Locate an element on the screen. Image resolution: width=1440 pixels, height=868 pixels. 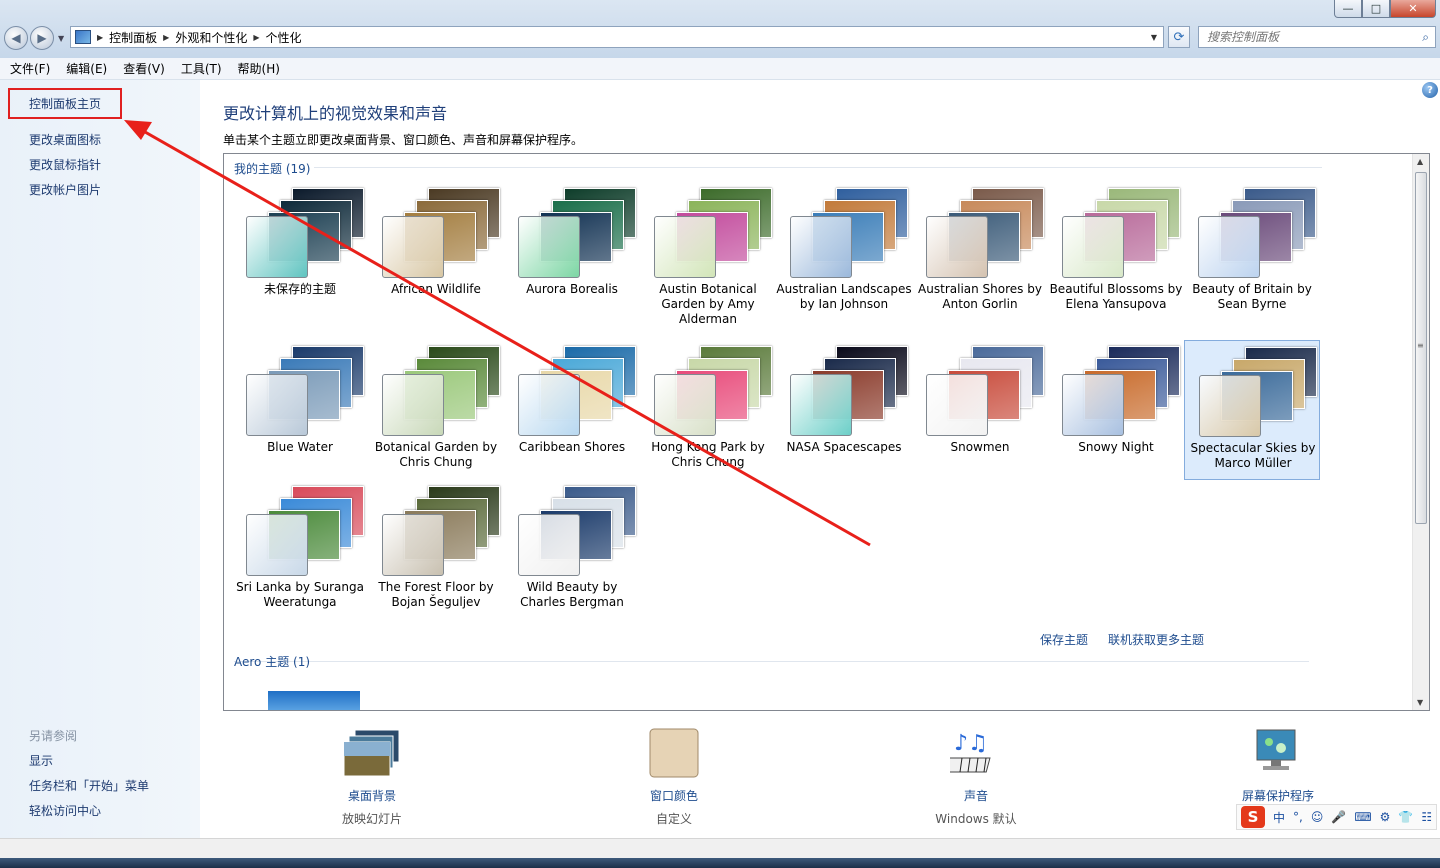
breadcrumb-appearance: 外观和个性化 is located at coordinates (211, 37).